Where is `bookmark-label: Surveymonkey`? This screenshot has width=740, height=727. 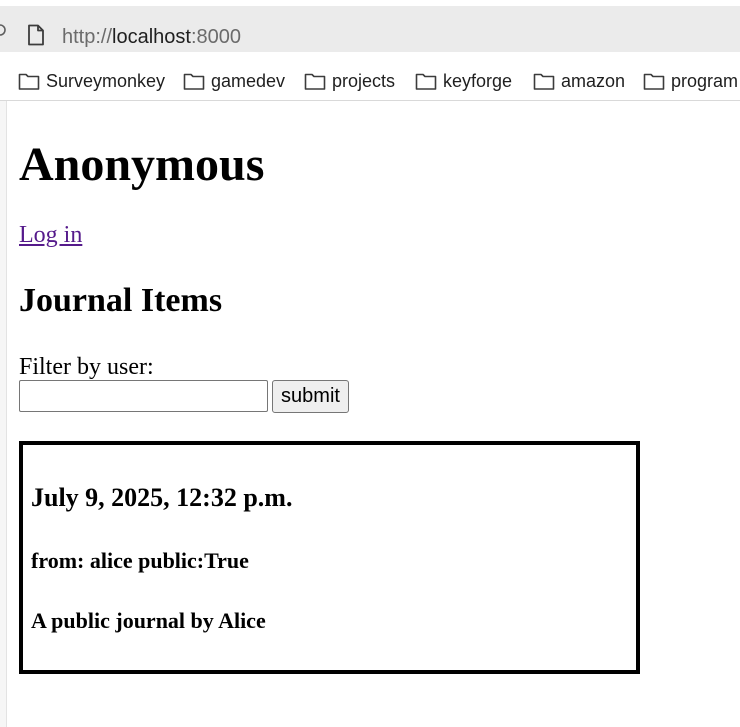 bookmark-label: Surveymonkey is located at coordinates (106, 80).